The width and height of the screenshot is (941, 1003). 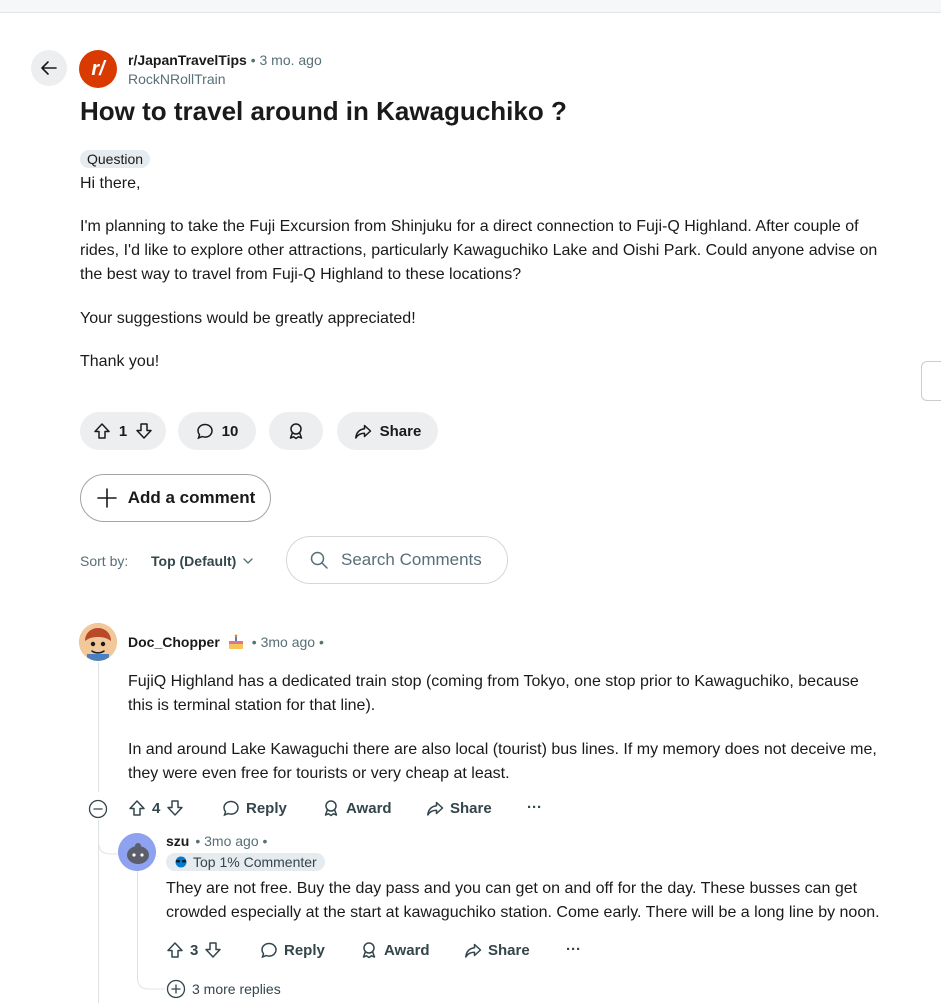 I want to click on comment-text: this is terminal station for that line)., so click(x=252, y=705).